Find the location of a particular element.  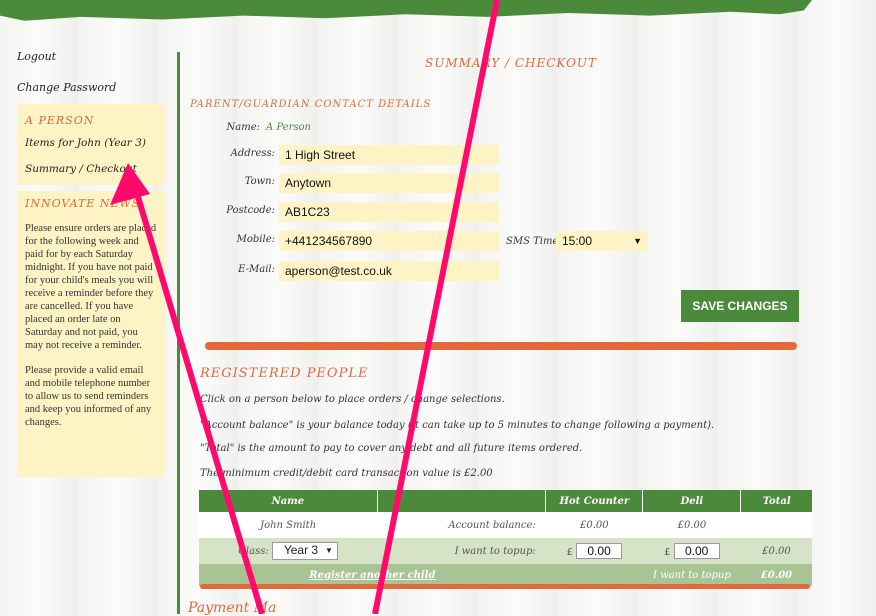

arrow-to-summary-icon is located at coordinates (187, 388).